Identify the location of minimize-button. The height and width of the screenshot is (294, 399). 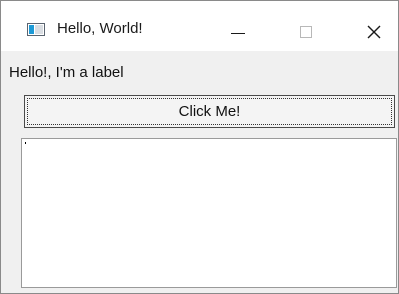
(238, 29).